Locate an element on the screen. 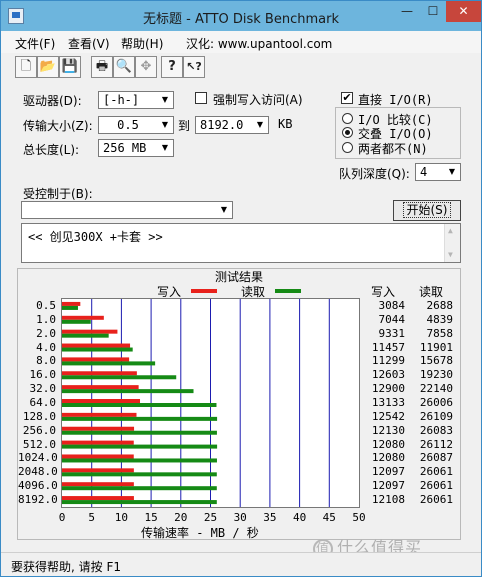 The width and height of the screenshot is (482, 577). maximize-button: ☐ is located at coordinates (433, 11).